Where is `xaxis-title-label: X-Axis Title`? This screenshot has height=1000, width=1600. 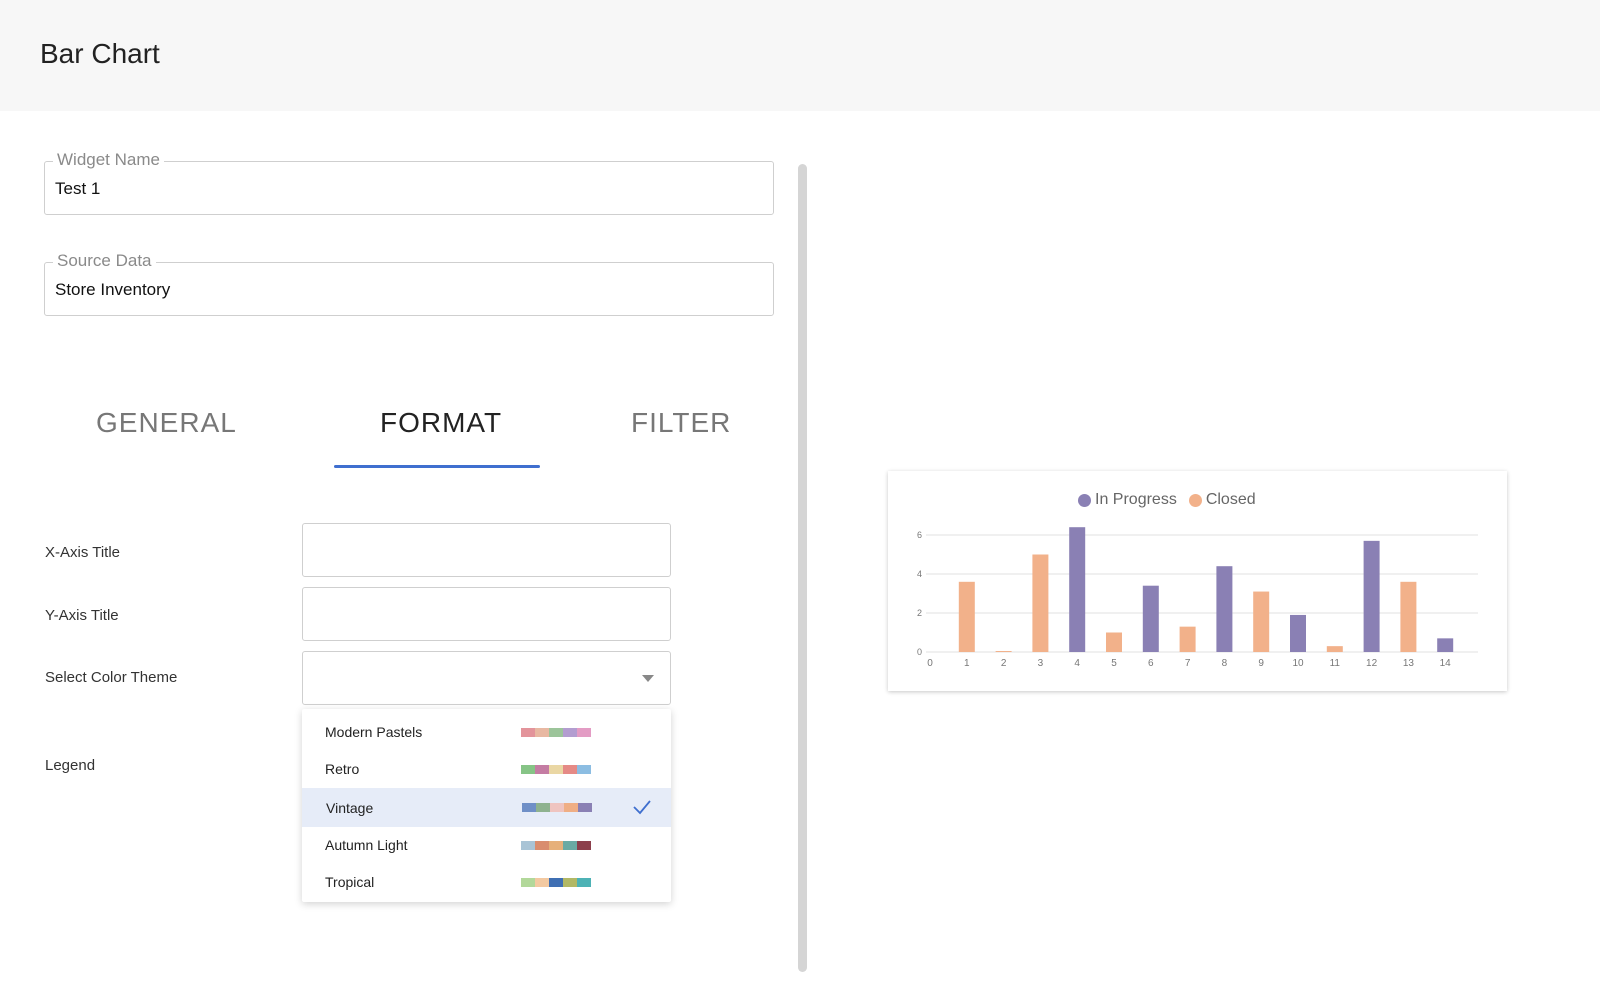 xaxis-title-label: X-Axis Title is located at coordinates (83, 552).